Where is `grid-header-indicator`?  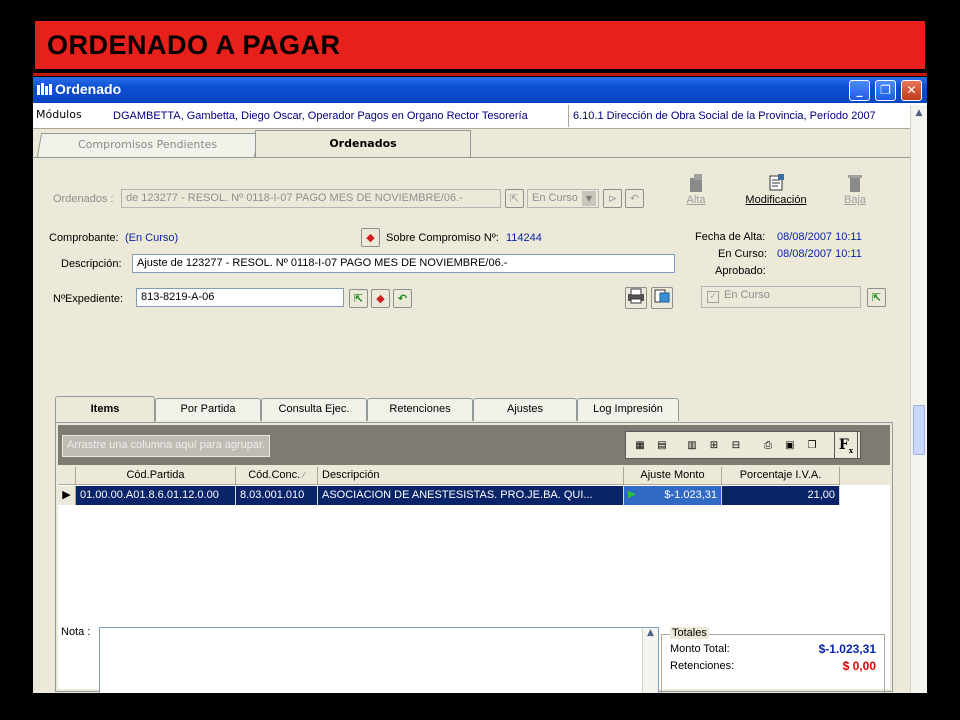
grid-header-indicator is located at coordinates (67, 476).